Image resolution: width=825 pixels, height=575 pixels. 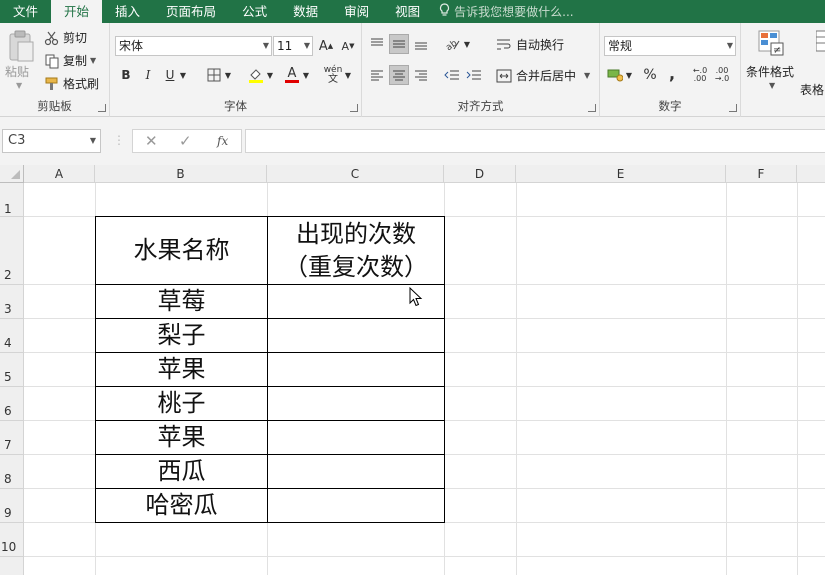 I want to click on font-size-select: 11 ▼, so click(x=293, y=46).